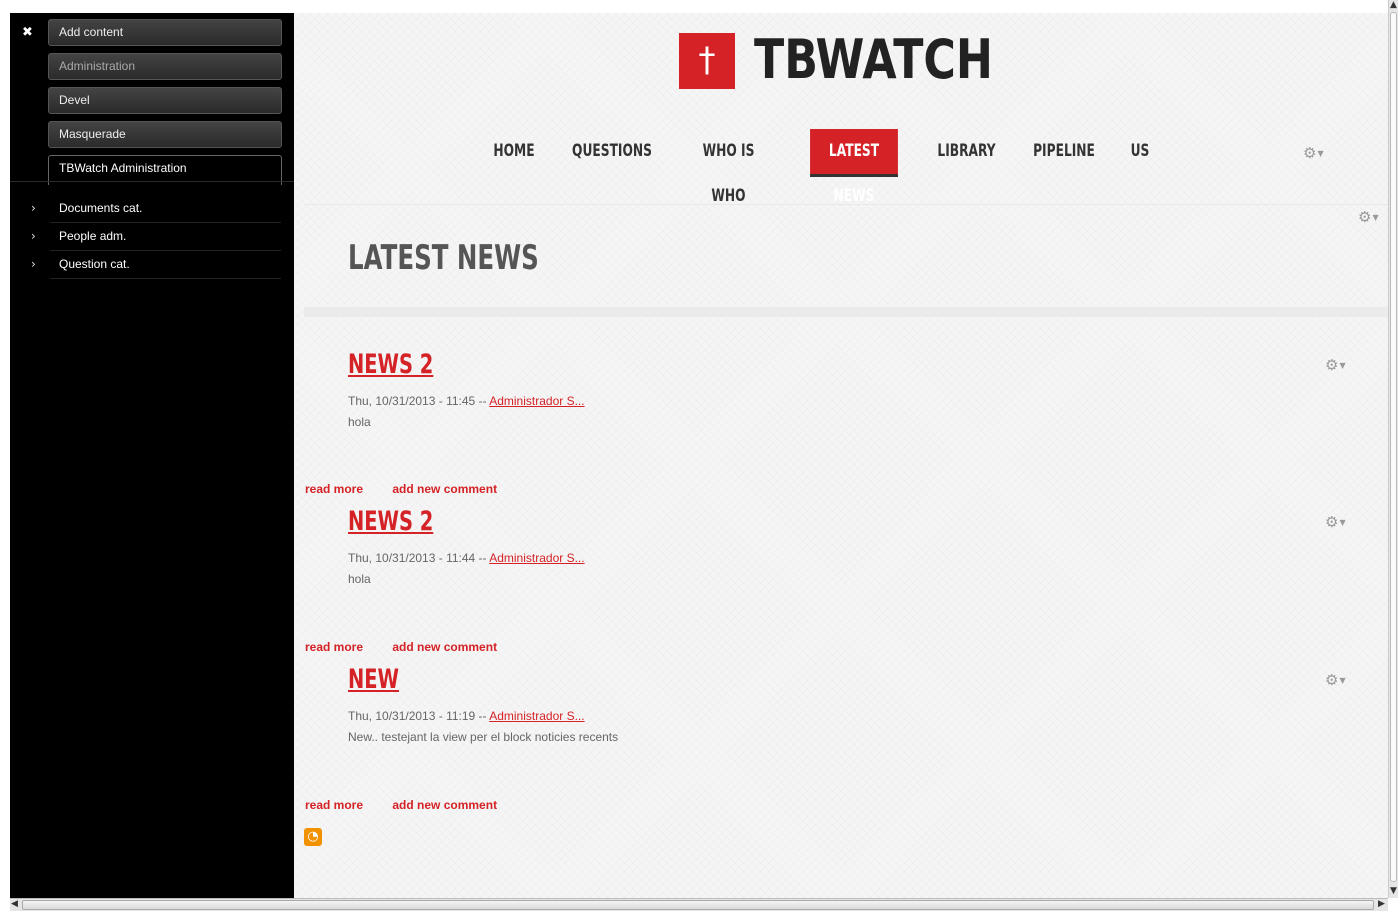 Image resolution: width=1398 pixels, height=911 pixels. I want to click on shortcut-label: People adm., so click(93, 236).